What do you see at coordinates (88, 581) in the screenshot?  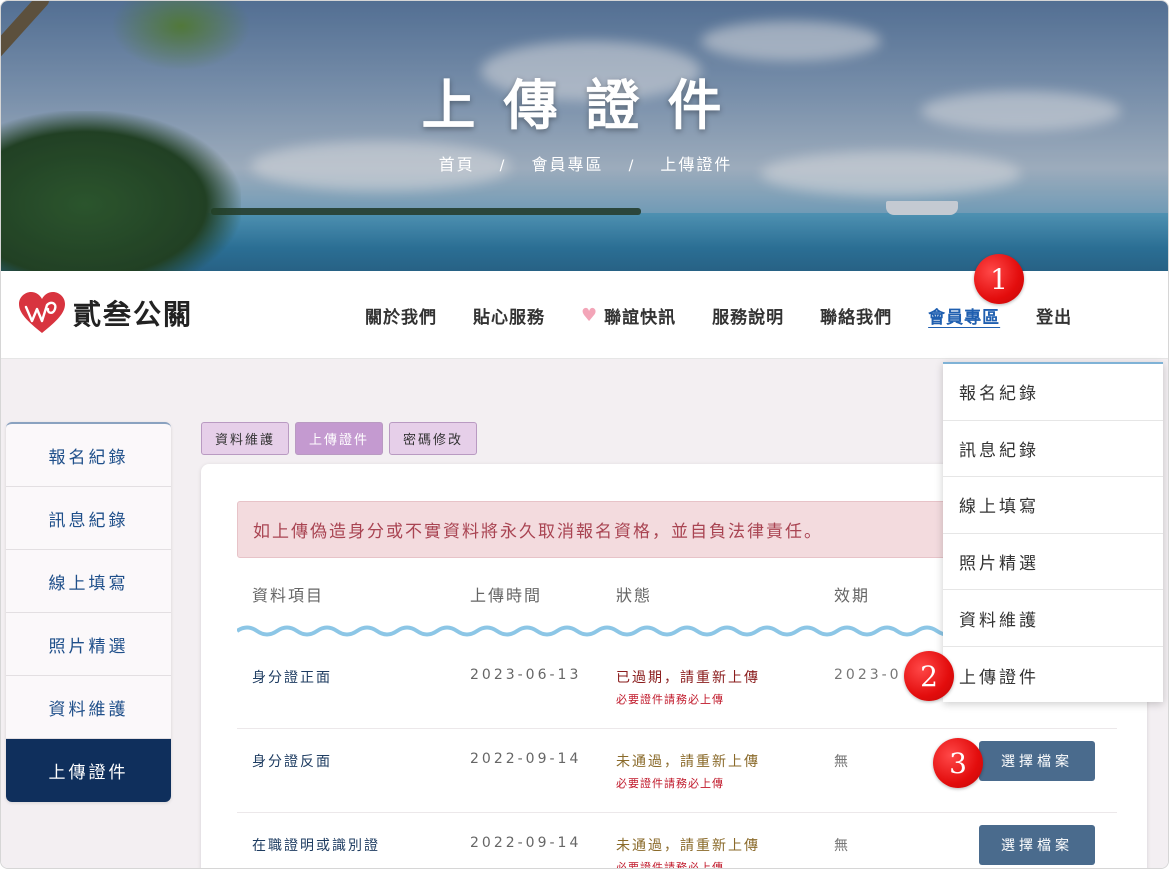 I see `sidebar-item-online-form: 線上填寫` at bounding box center [88, 581].